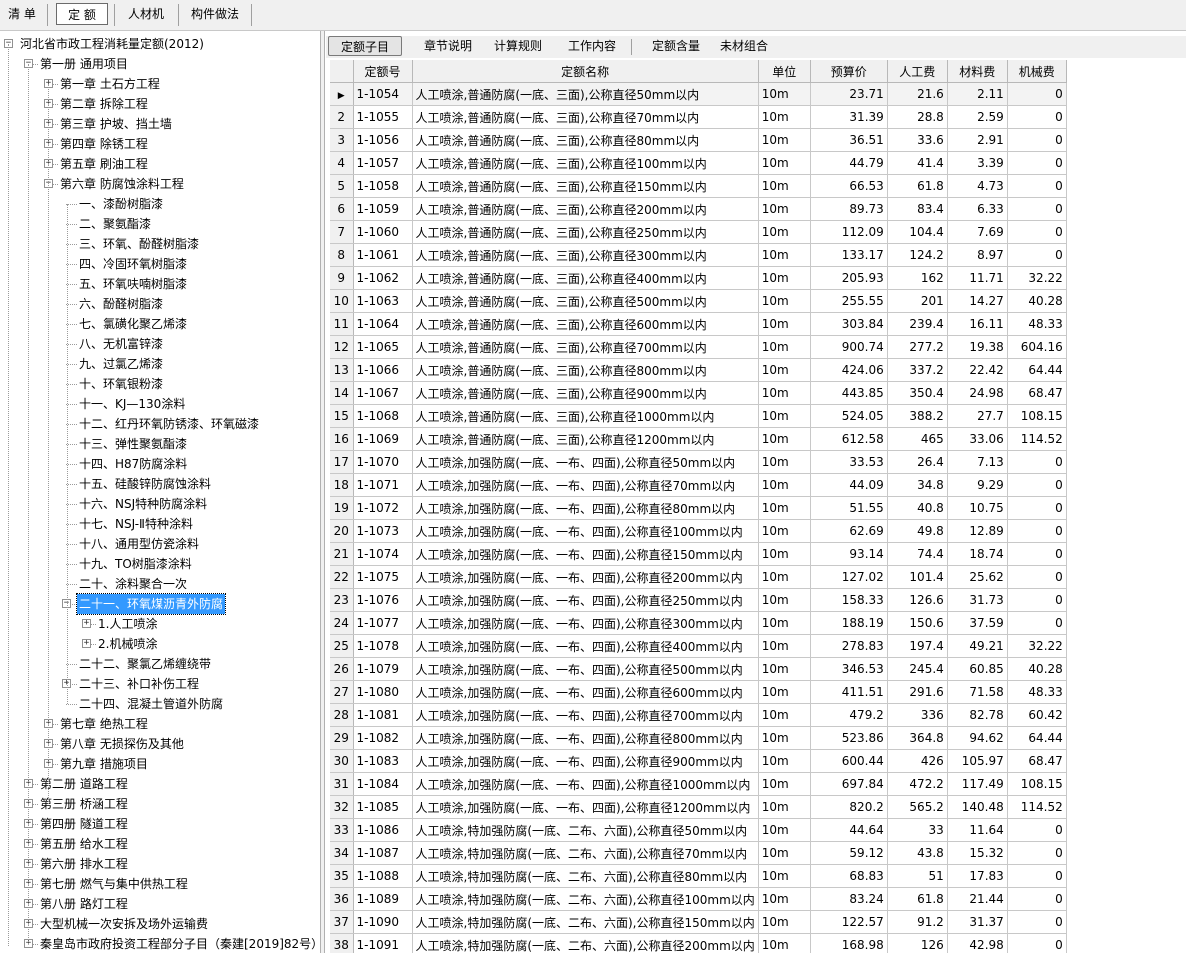  I want to click on cell-budget-price: 23.71, so click(849, 94).